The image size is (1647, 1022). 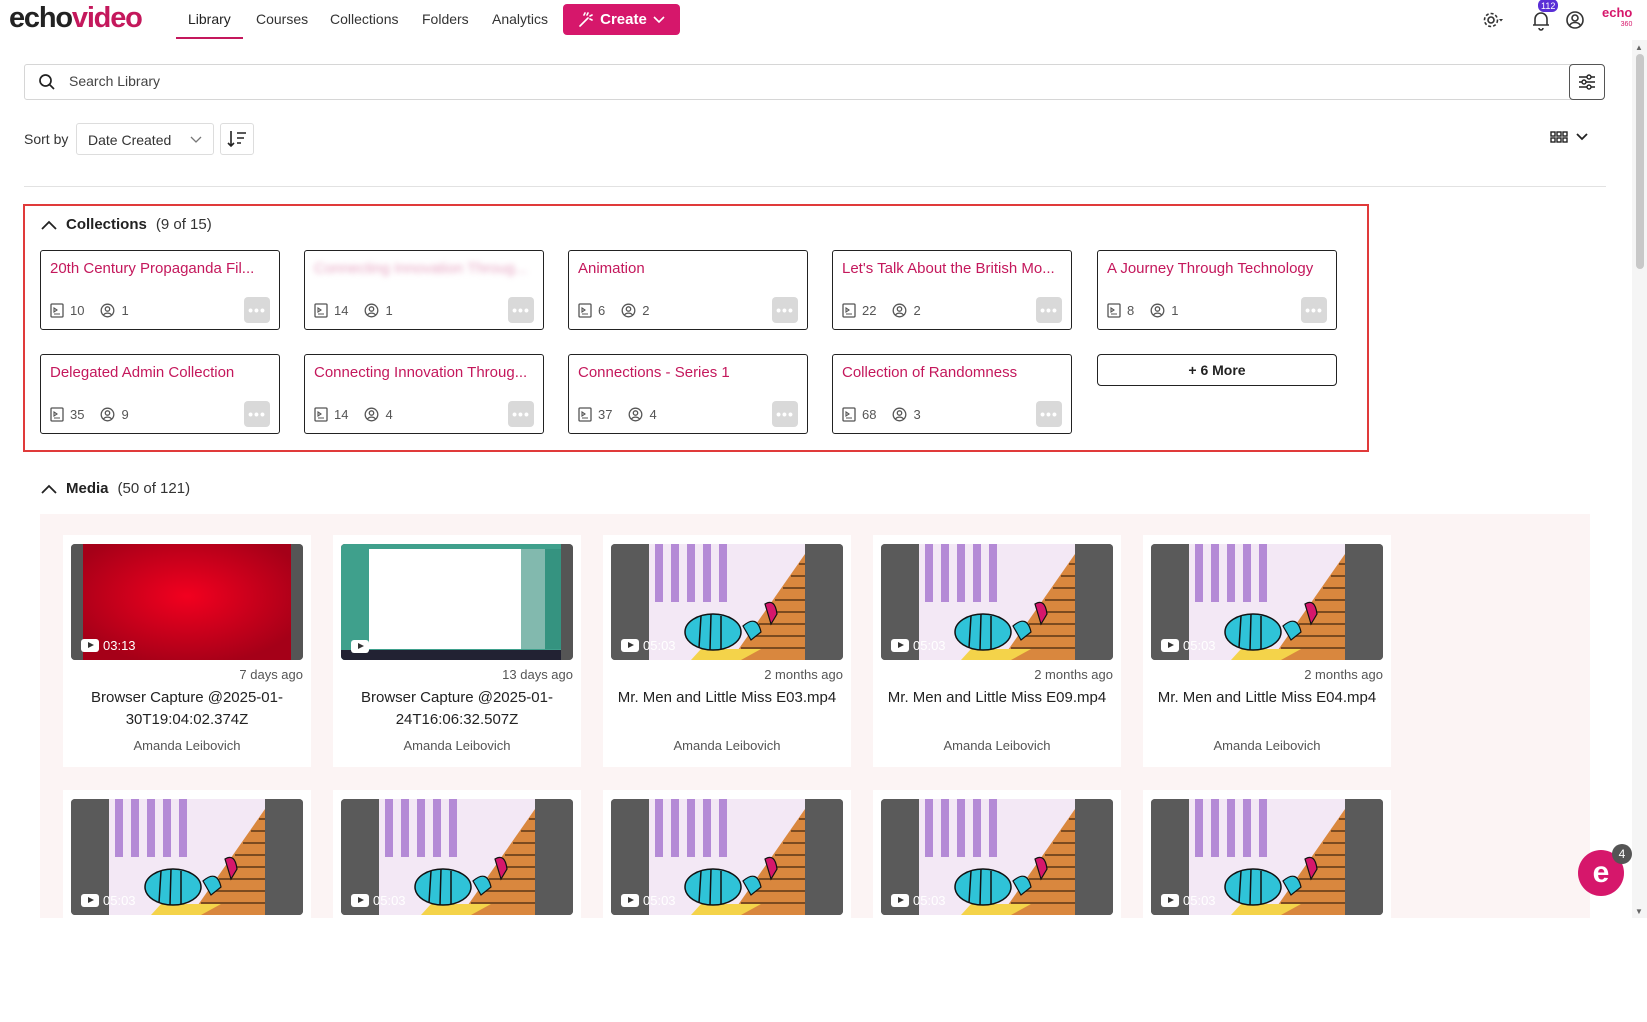 I want to click on show-more-collections-button: + 6 More, so click(x=1217, y=370).